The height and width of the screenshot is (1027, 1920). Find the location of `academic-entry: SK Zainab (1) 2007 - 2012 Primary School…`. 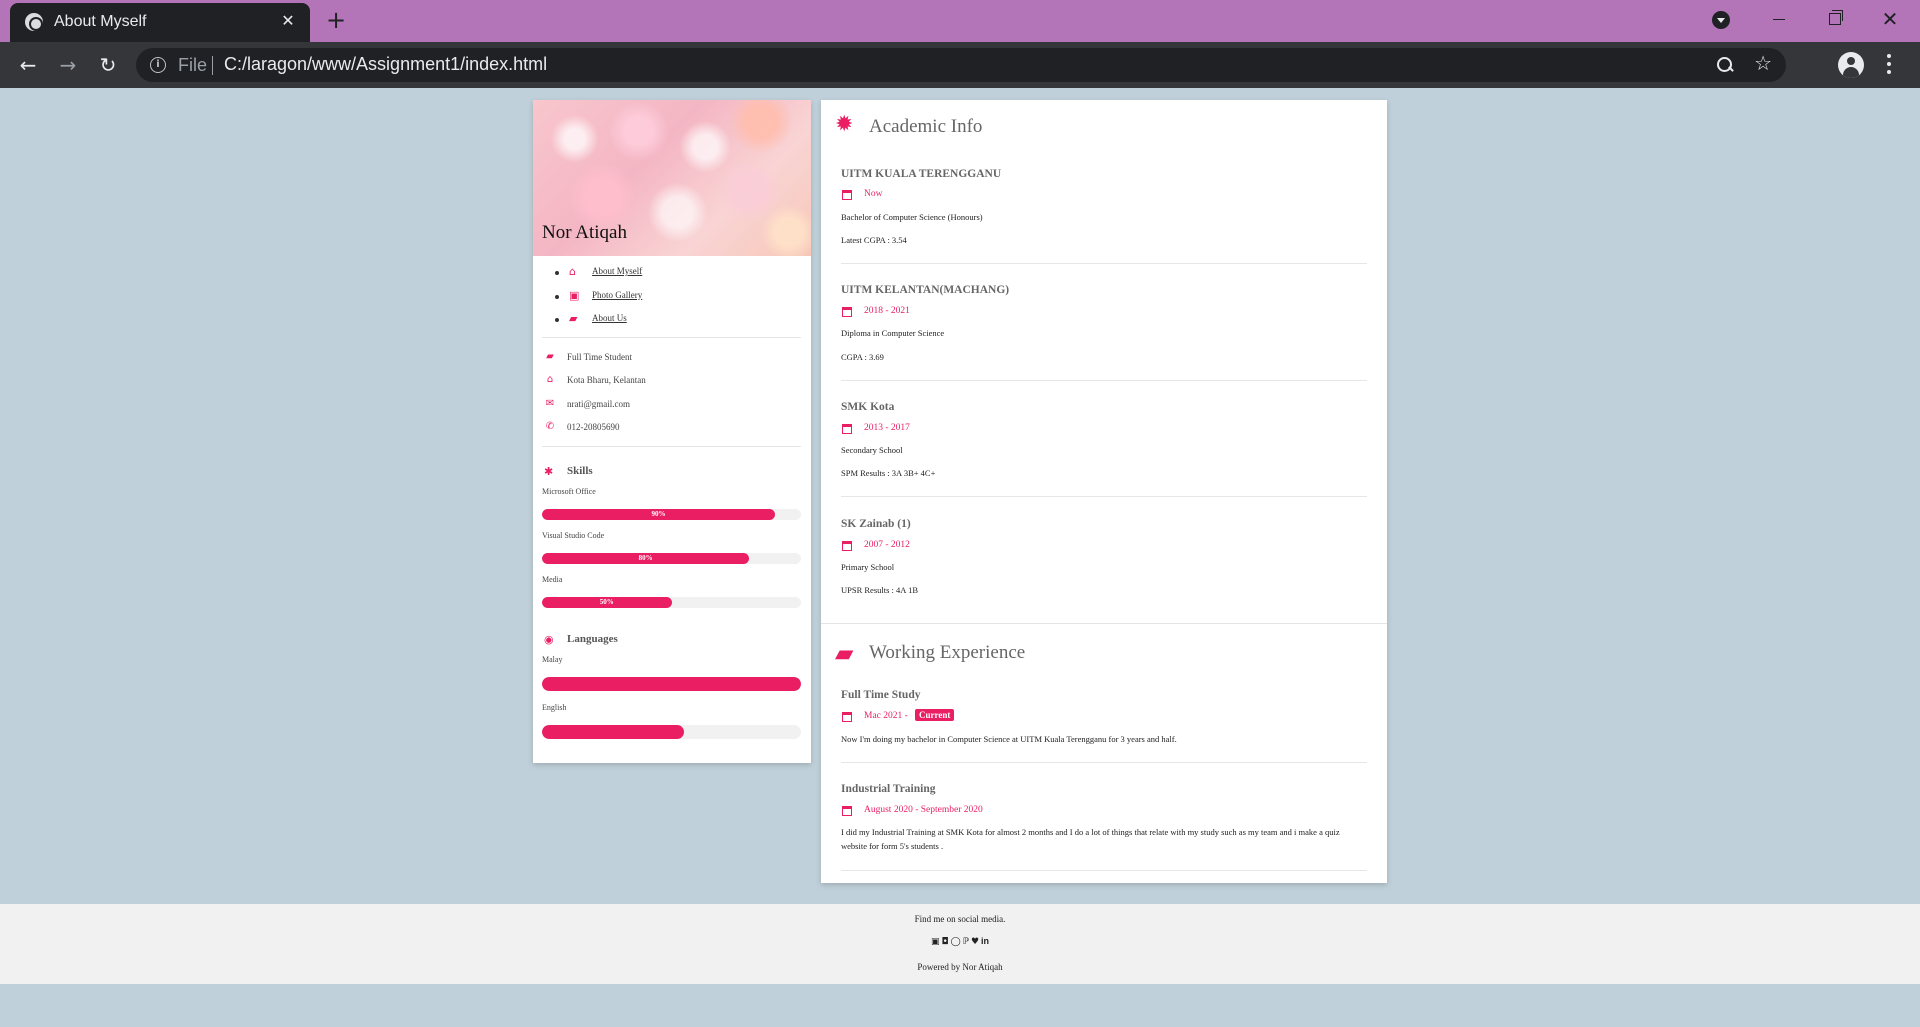

academic-entry: SK Zainab (1) 2007 - 2012 Primary School… is located at coordinates (1104, 560).